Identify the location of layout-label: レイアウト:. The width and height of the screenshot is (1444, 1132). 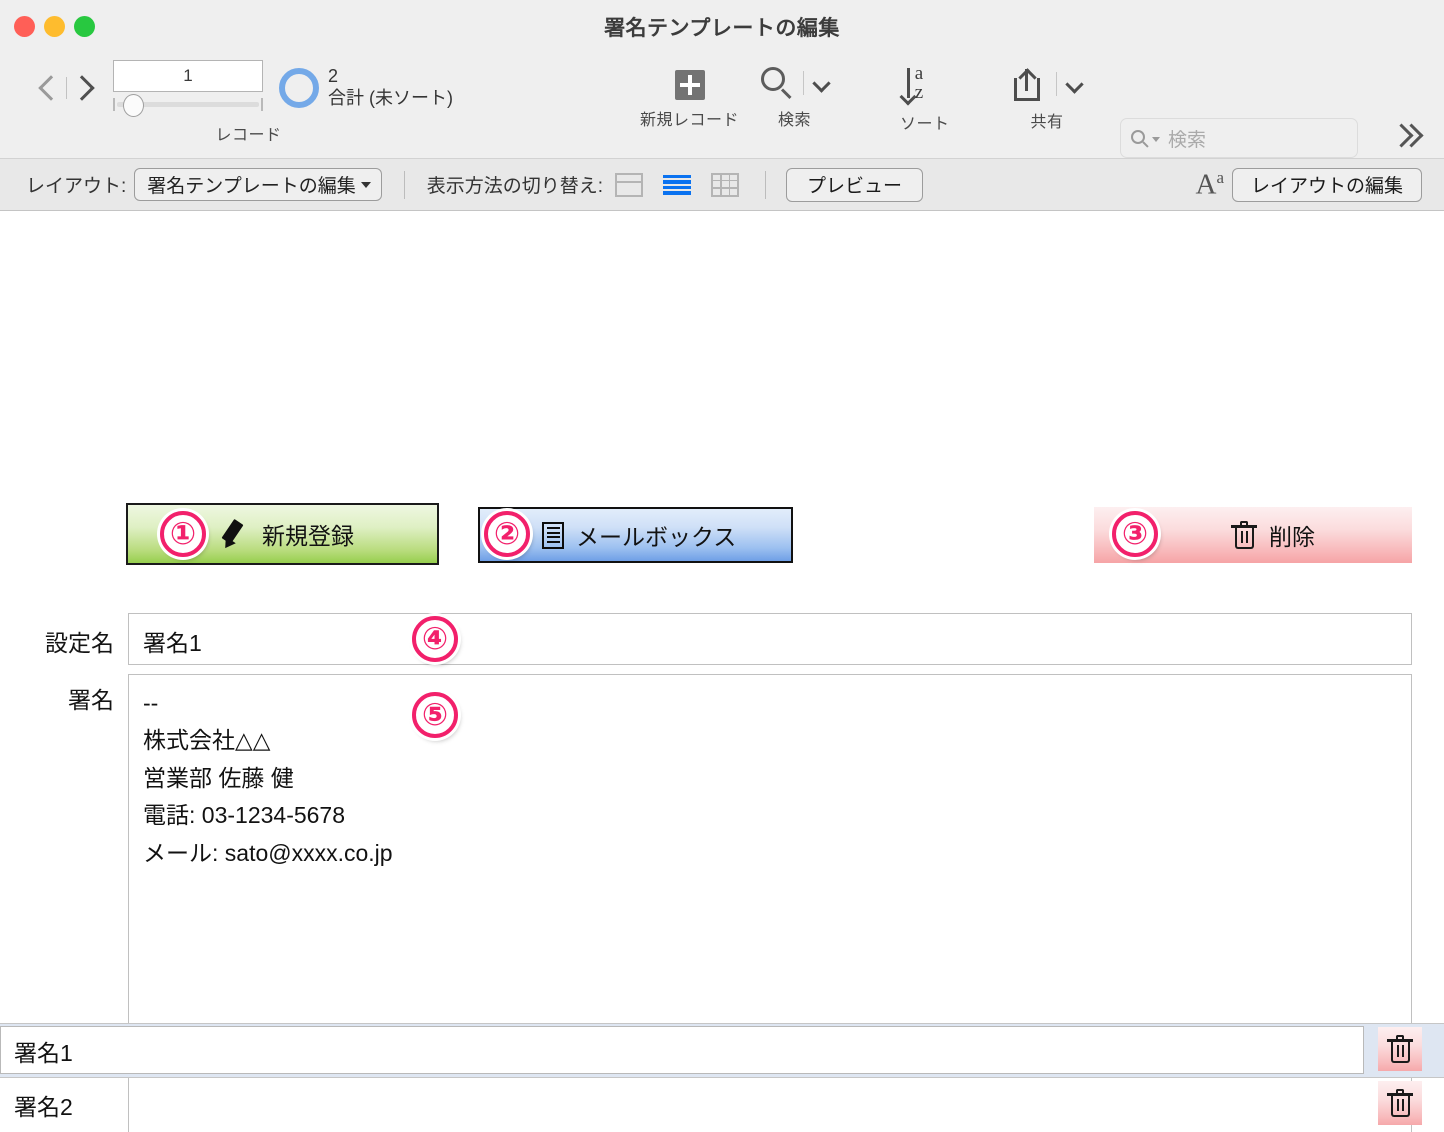
(76, 186).